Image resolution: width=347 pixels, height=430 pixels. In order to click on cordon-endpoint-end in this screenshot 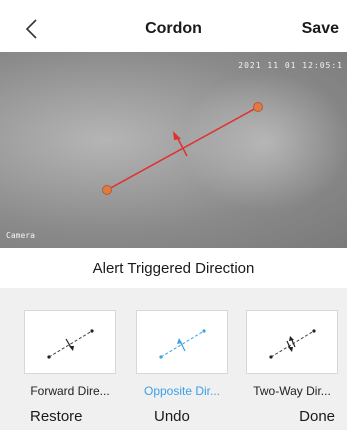, I will do `click(258, 107)`.